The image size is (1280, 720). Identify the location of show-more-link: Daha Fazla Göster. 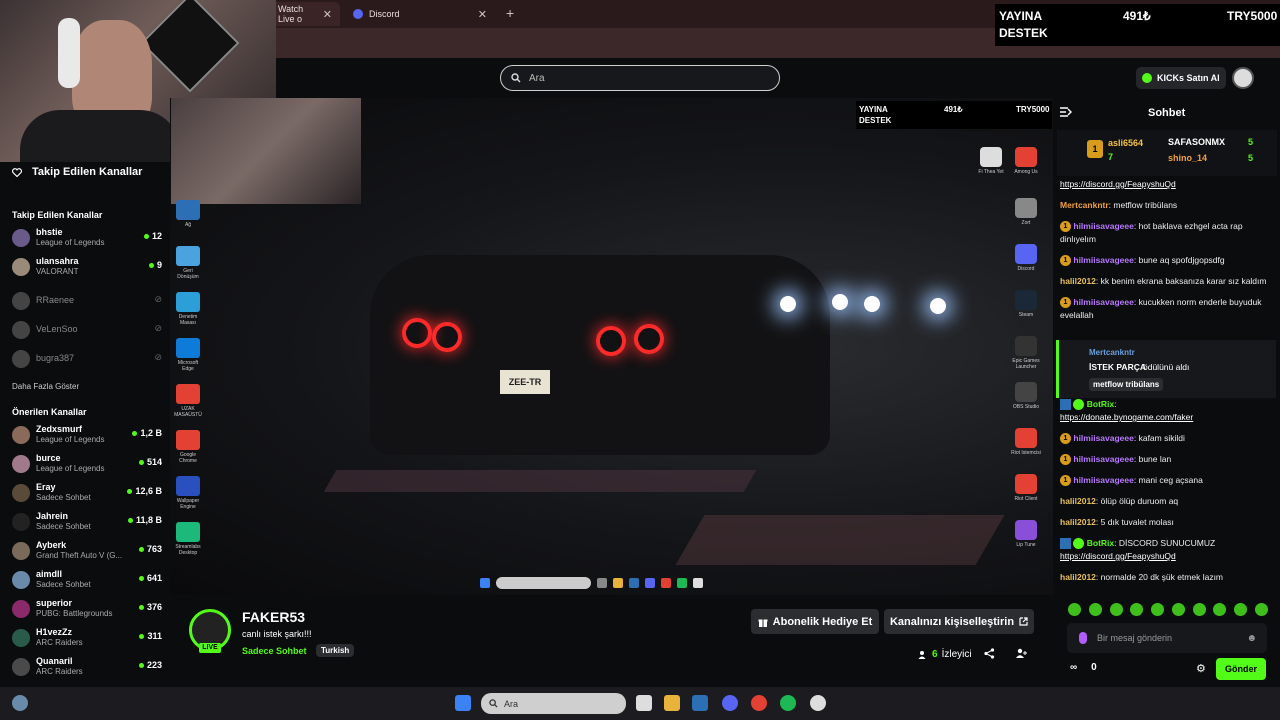
(45, 386).